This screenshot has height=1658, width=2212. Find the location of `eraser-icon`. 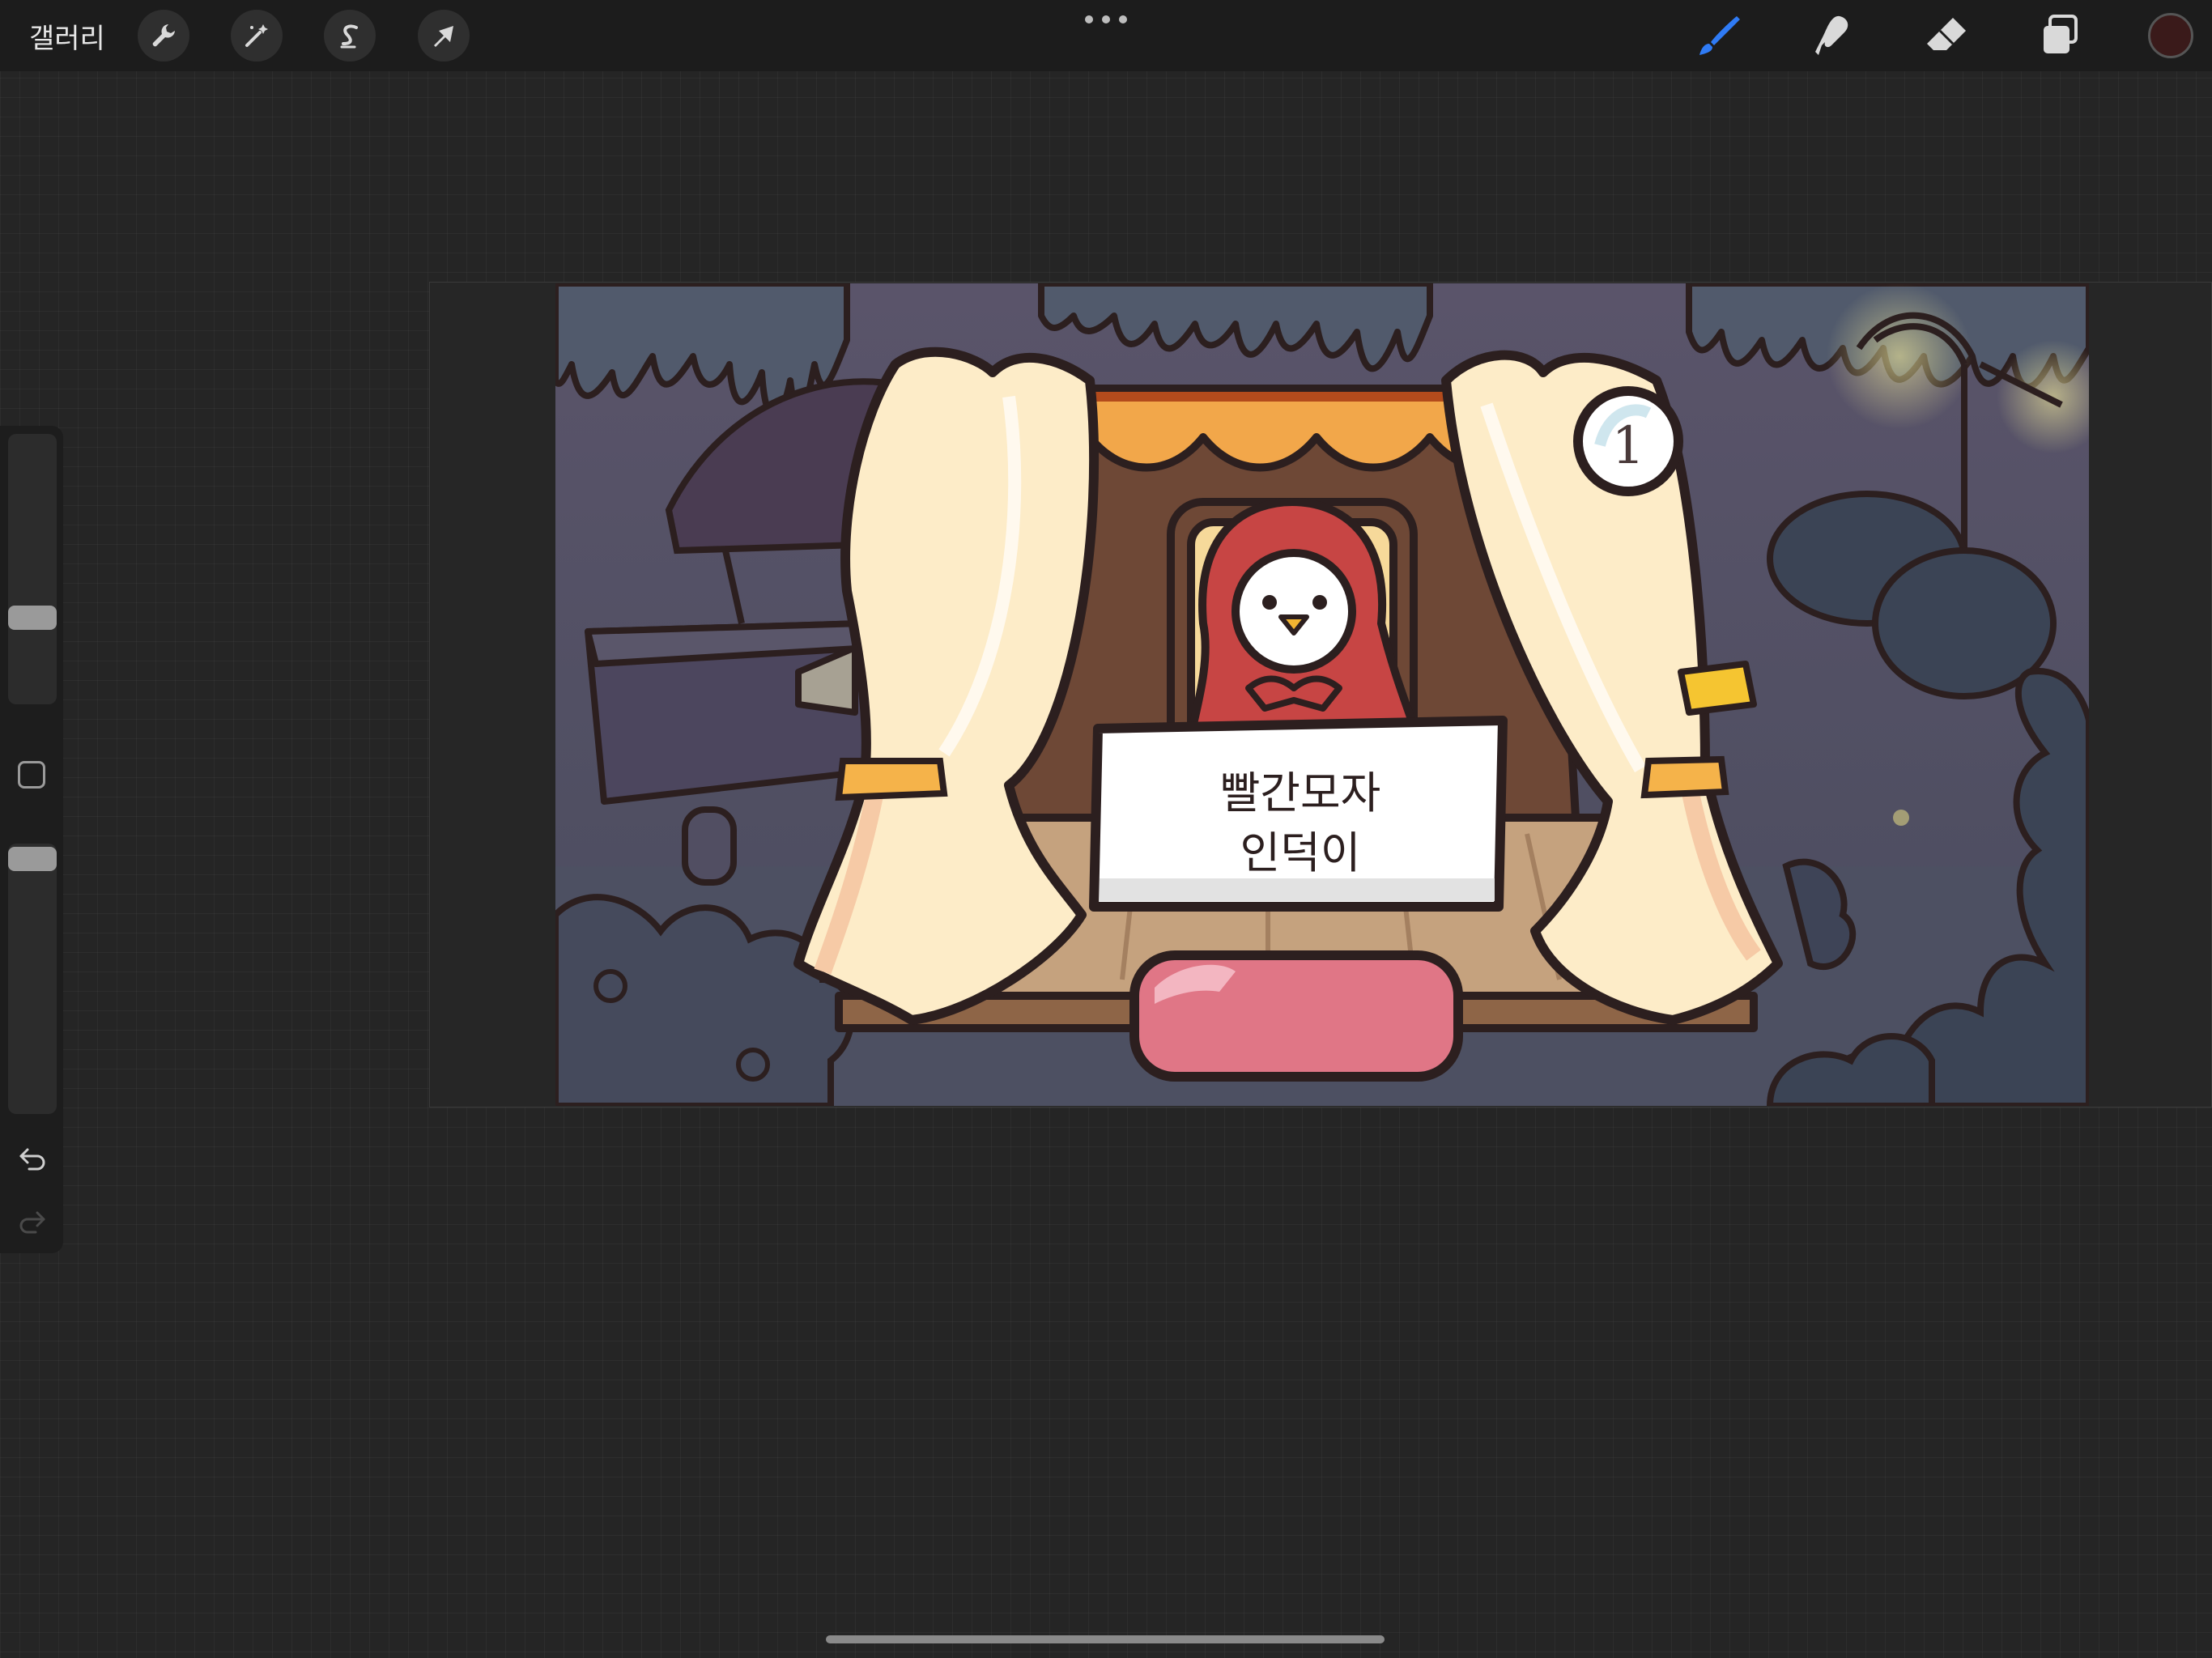

eraser-icon is located at coordinates (1947, 34).